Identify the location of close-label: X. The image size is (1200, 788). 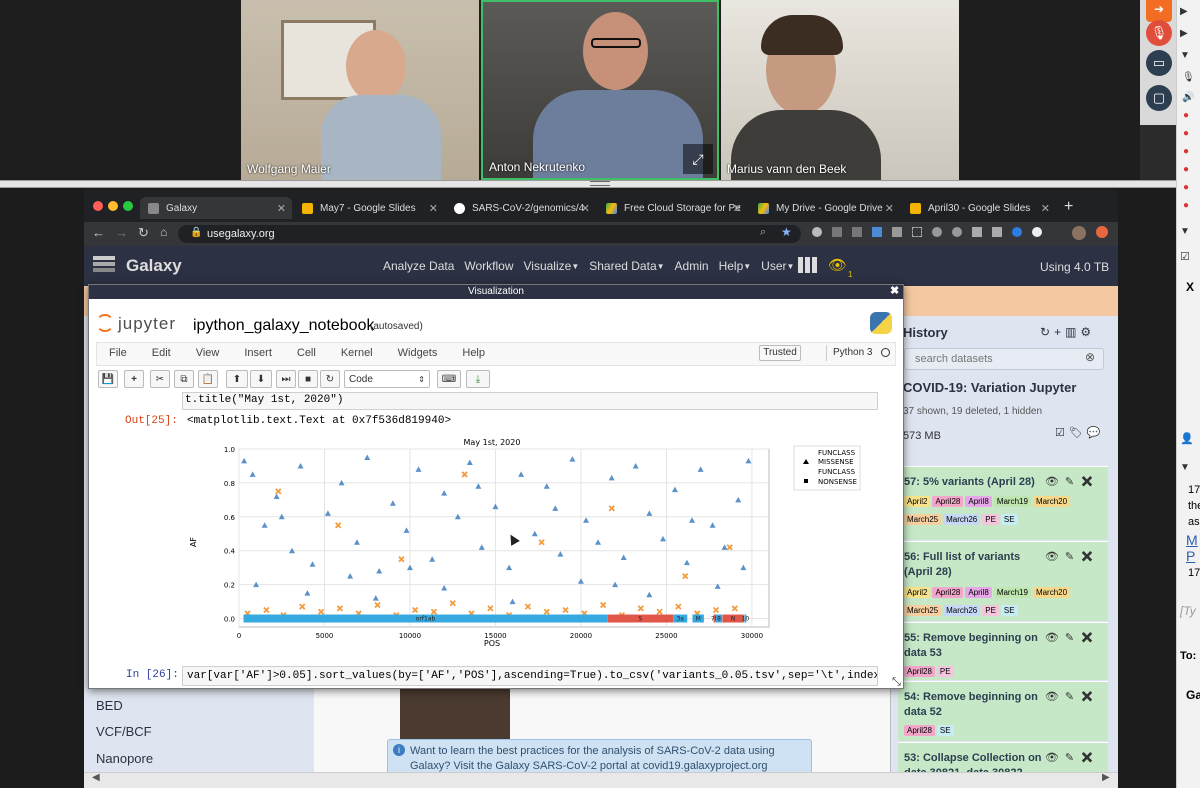
(1190, 287).